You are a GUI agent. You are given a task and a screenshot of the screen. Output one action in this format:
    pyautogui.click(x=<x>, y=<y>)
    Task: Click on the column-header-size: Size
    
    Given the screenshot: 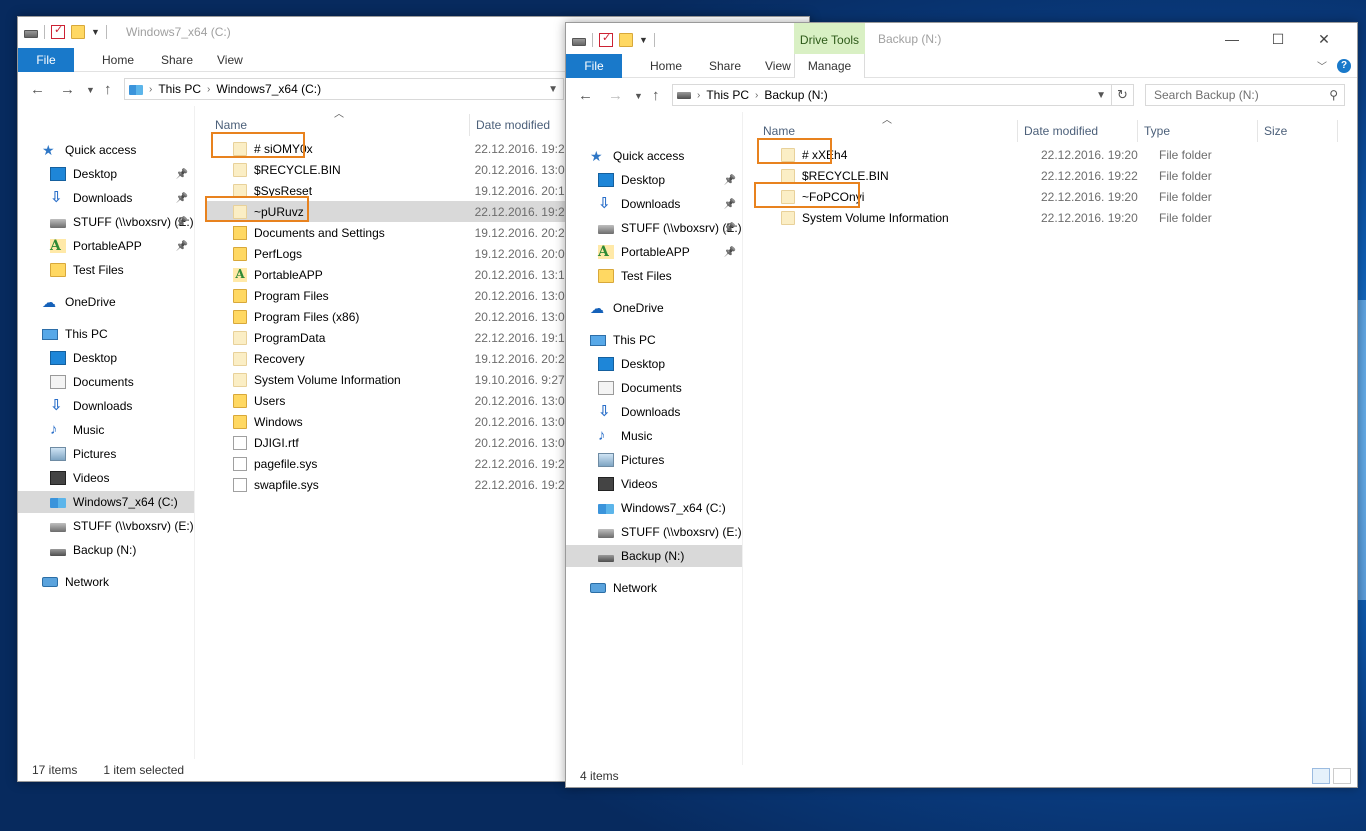 What is the action you would take?
    pyautogui.click(x=1298, y=131)
    